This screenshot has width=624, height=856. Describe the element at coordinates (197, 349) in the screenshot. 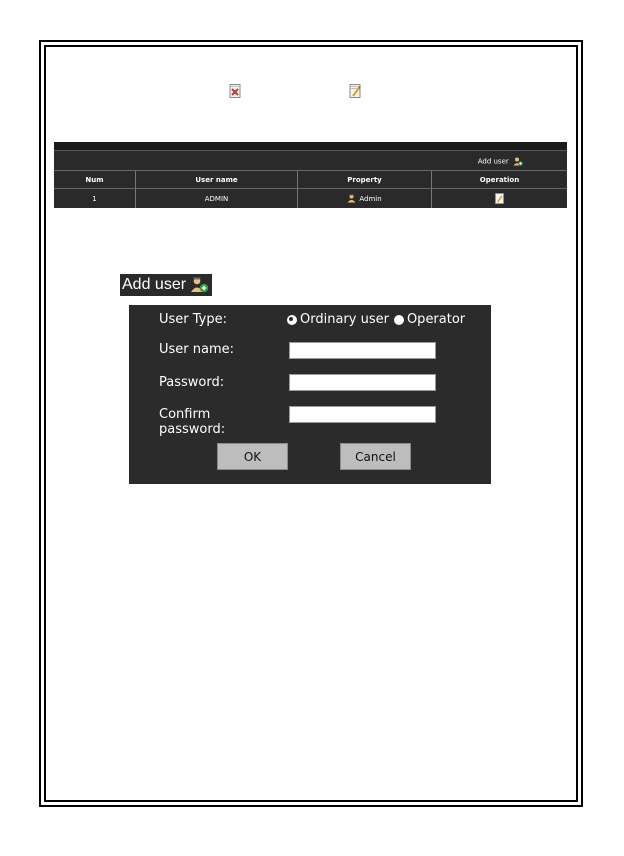

I see `username-label: User name:` at that location.